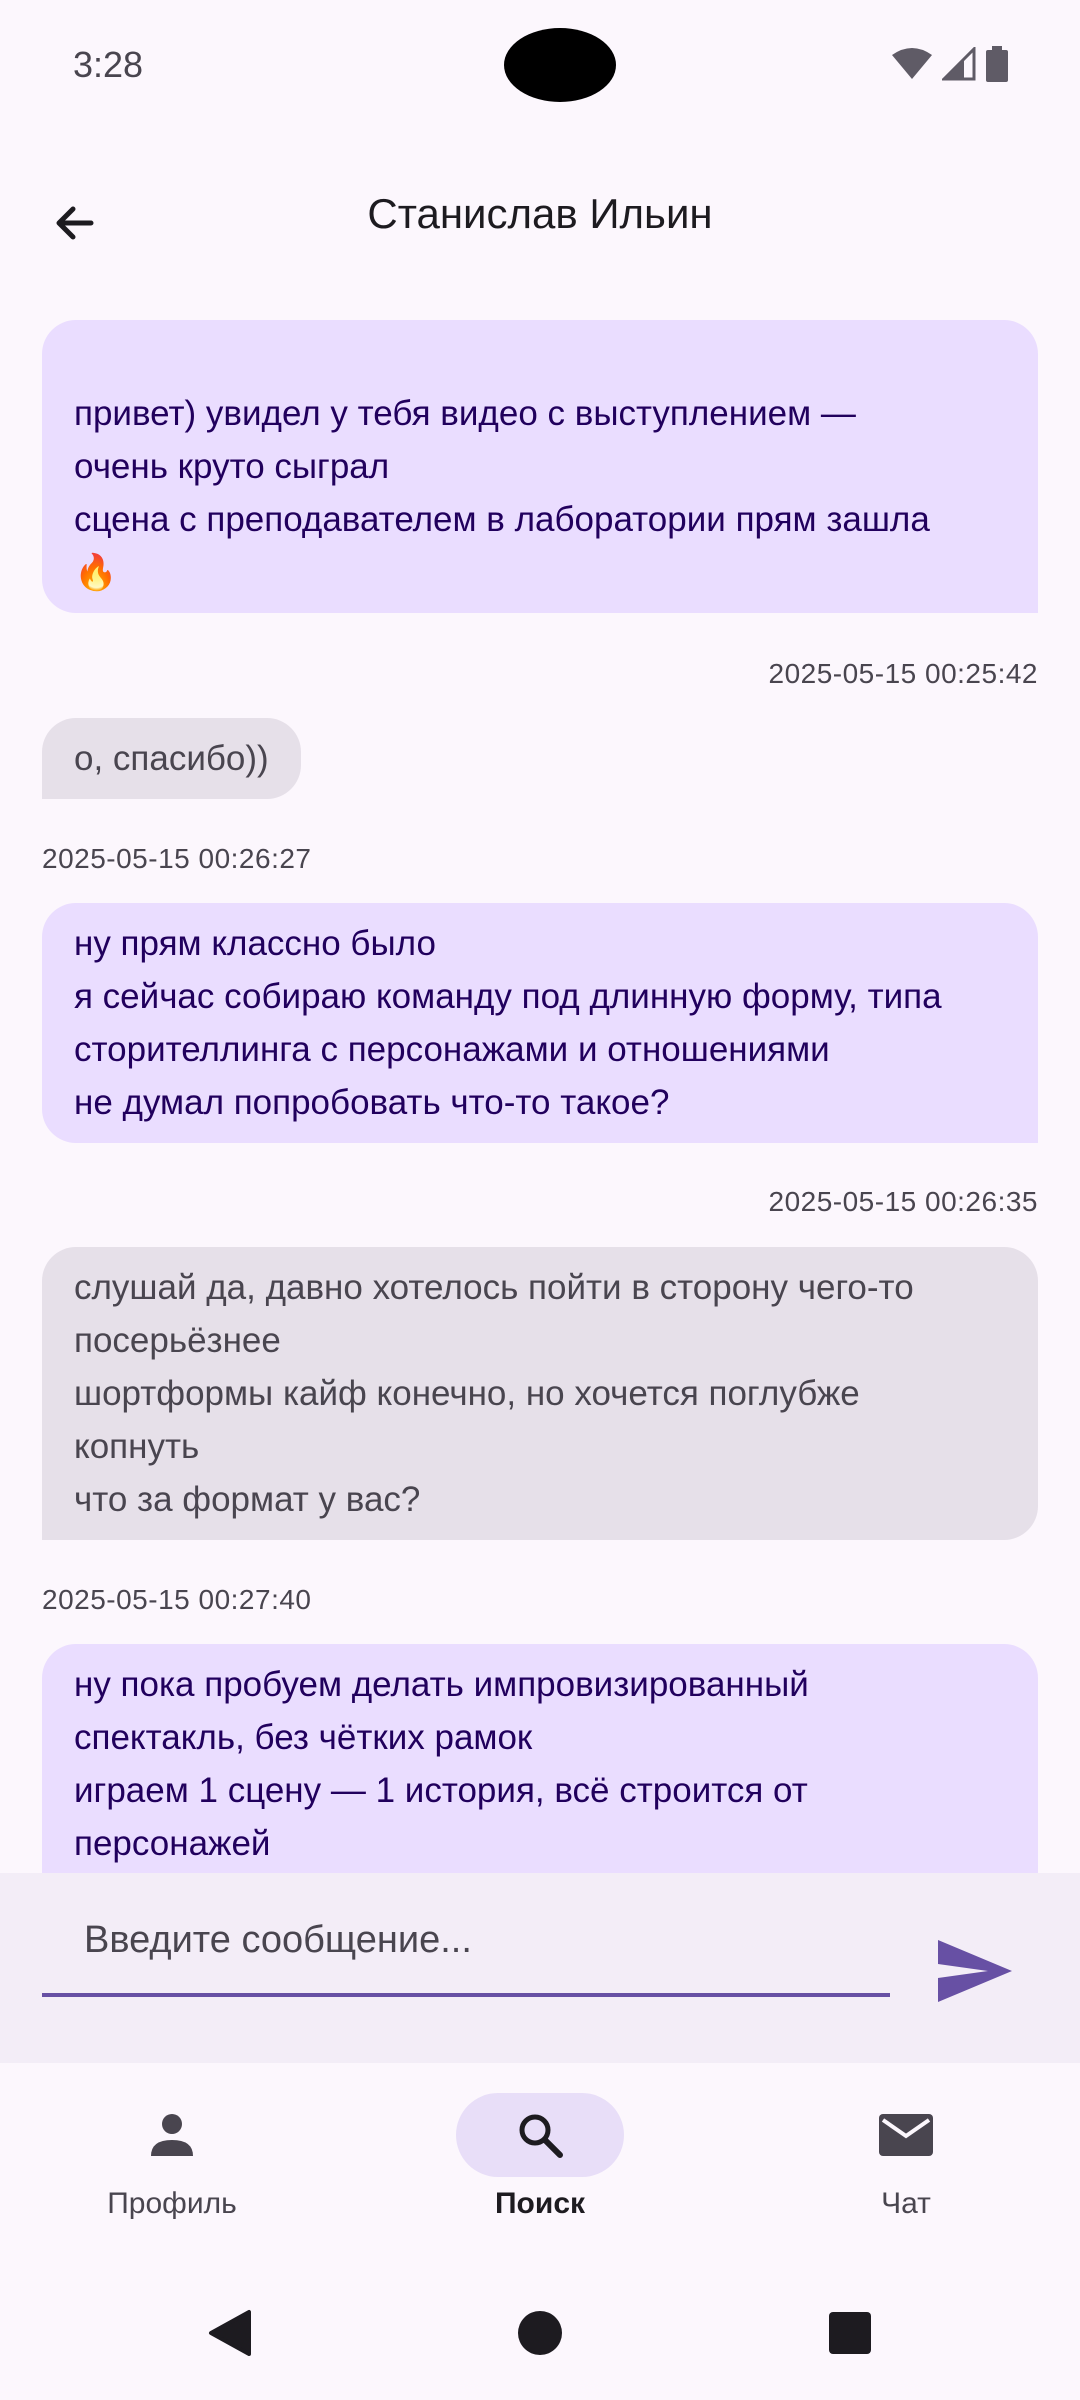 The width and height of the screenshot is (1080, 2400). I want to click on system-home-button, so click(540, 2333).